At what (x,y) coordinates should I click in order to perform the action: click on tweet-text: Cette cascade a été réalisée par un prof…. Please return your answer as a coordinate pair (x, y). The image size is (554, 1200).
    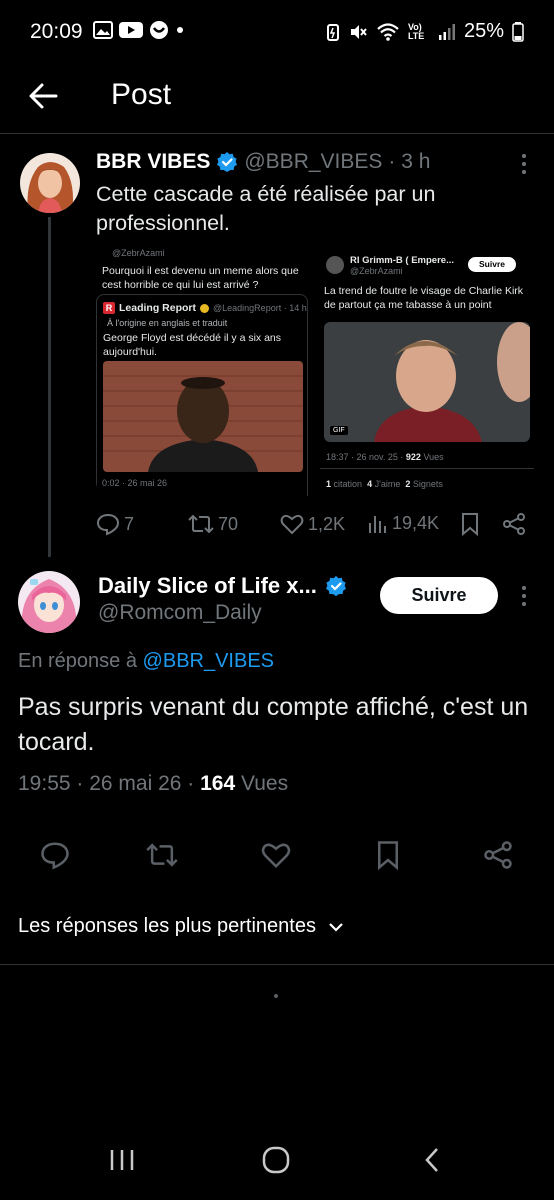
    Looking at the image, I should click on (266, 208).